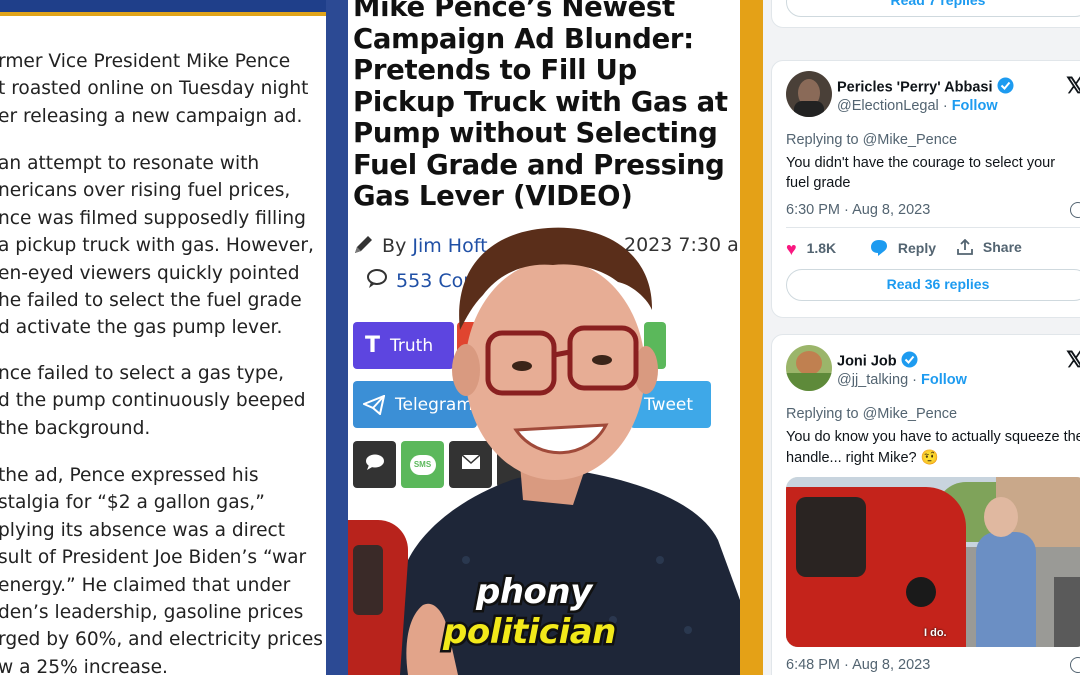  Describe the element at coordinates (751, 337) in the screenshot. I see `divider-right` at that location.